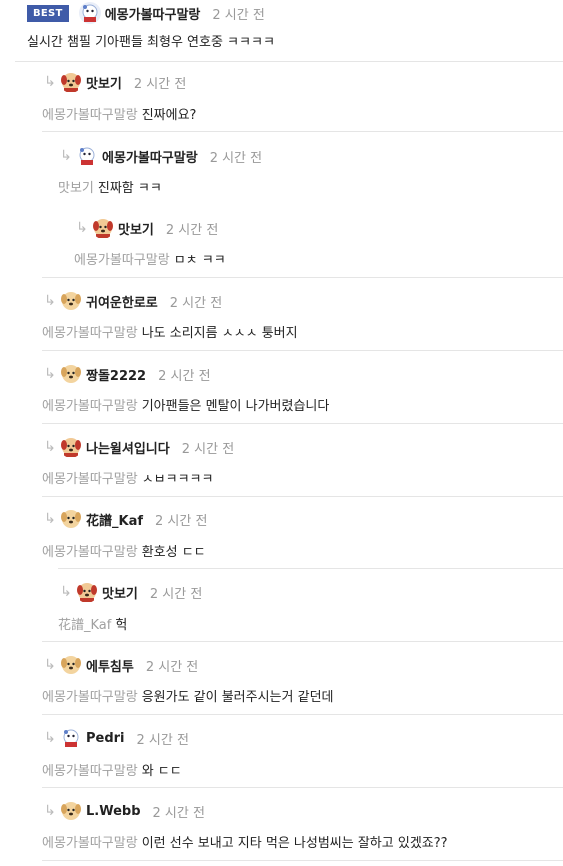 Image resolution: width=563 pixels, height=866 pixels. I want to click on reply-nick: 에투침투, so click(110, 665).